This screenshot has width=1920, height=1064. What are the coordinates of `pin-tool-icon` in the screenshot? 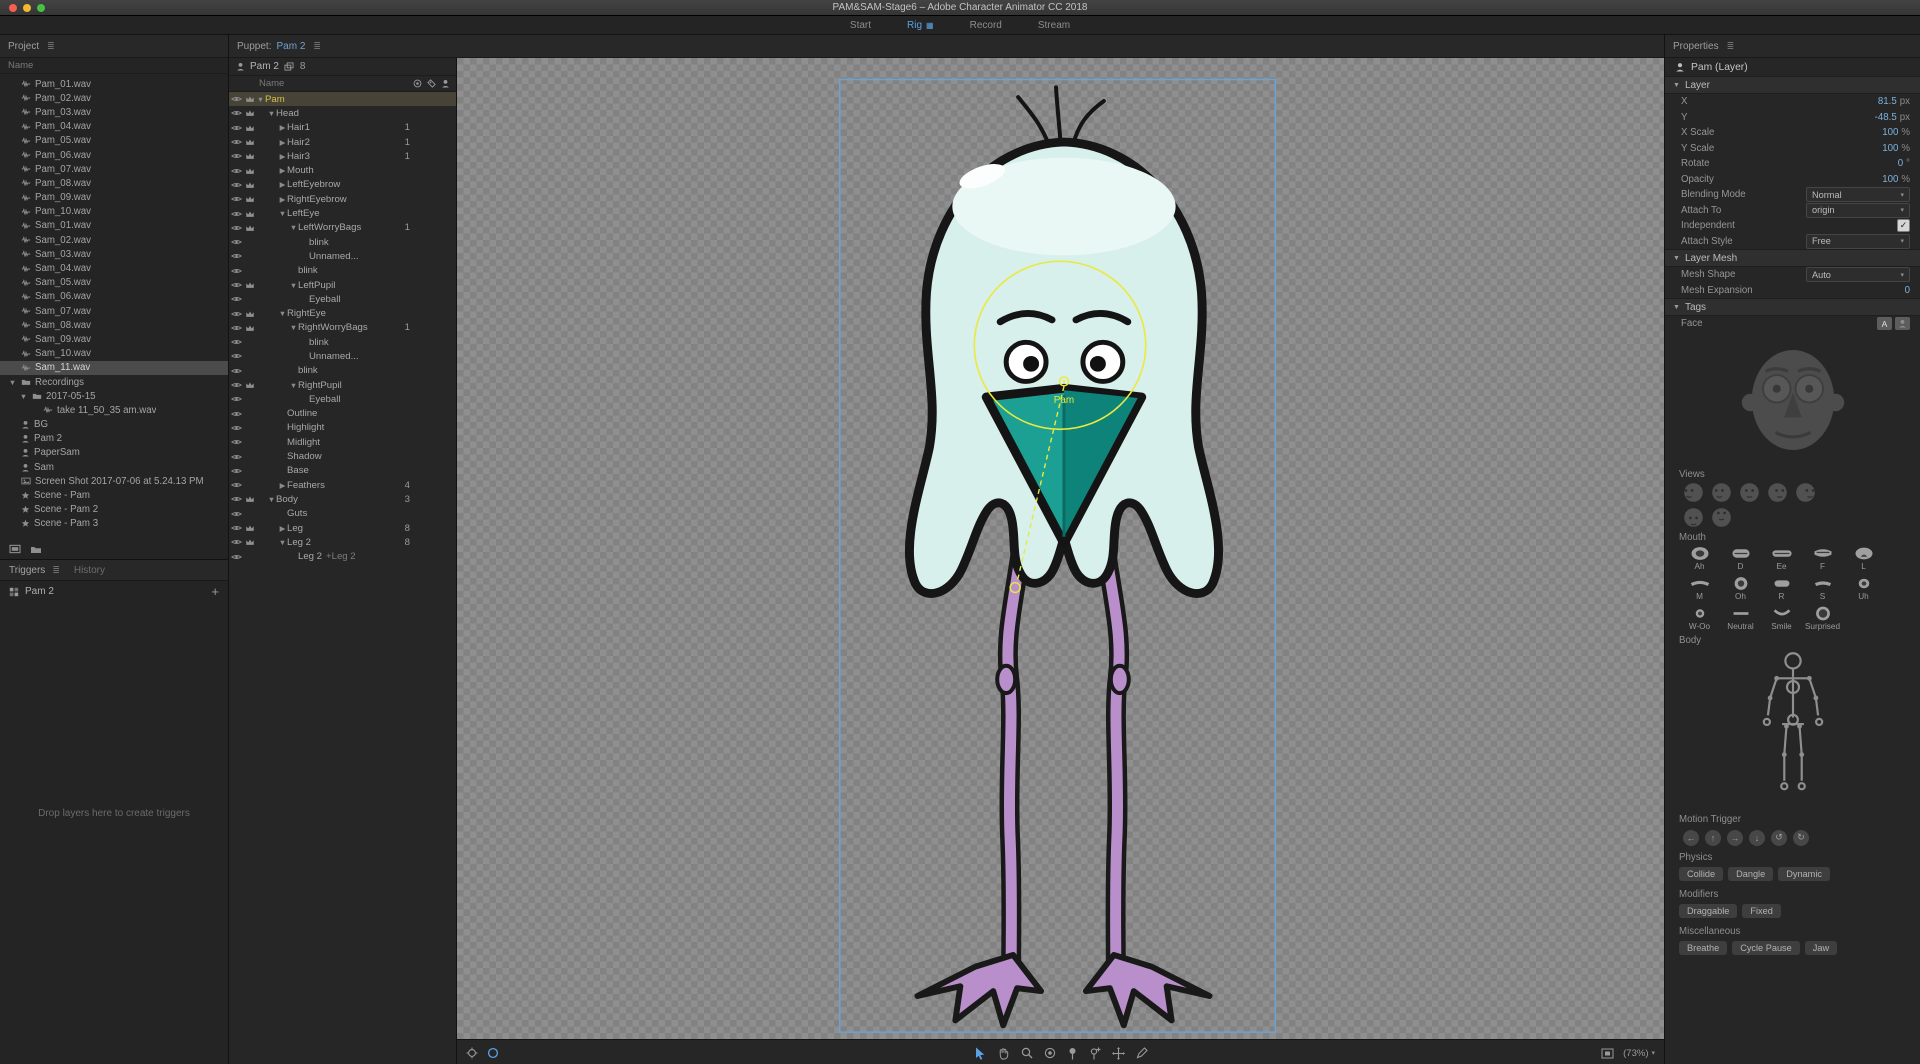 It's located at (1072, 1053).